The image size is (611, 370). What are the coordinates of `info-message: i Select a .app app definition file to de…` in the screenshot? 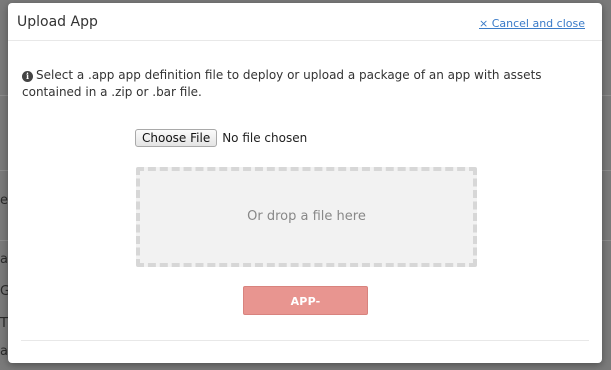 It's located at (302, 84).